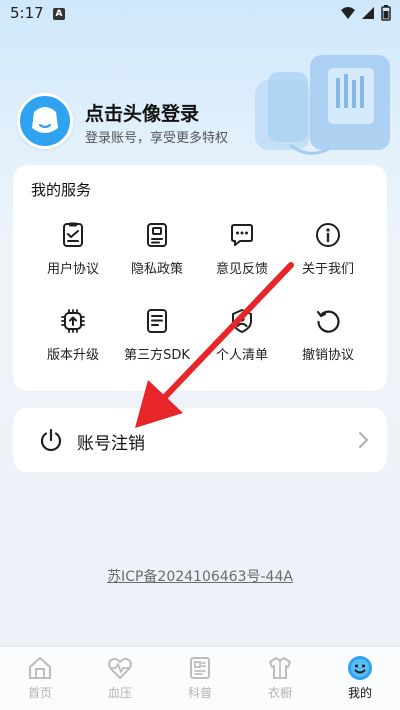 Image resolution: width=400 pixels, height=710 pixels. What do you see at coordinates (199, 693) in the screenshot?
I see `nav-label: 科普` at bounding box center [199, 693].